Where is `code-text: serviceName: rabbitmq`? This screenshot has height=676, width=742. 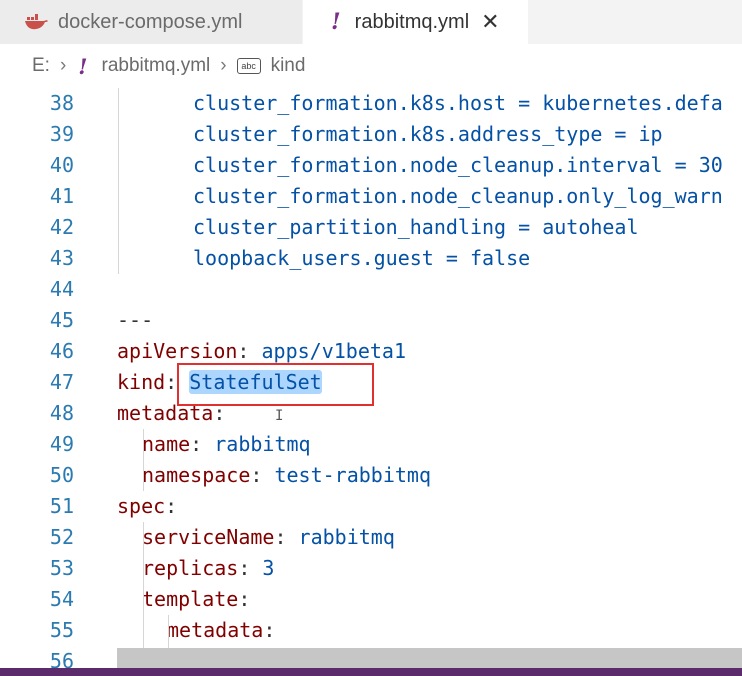
code-text: serviceName: rabbitmq is located at coordinates (268, 537).